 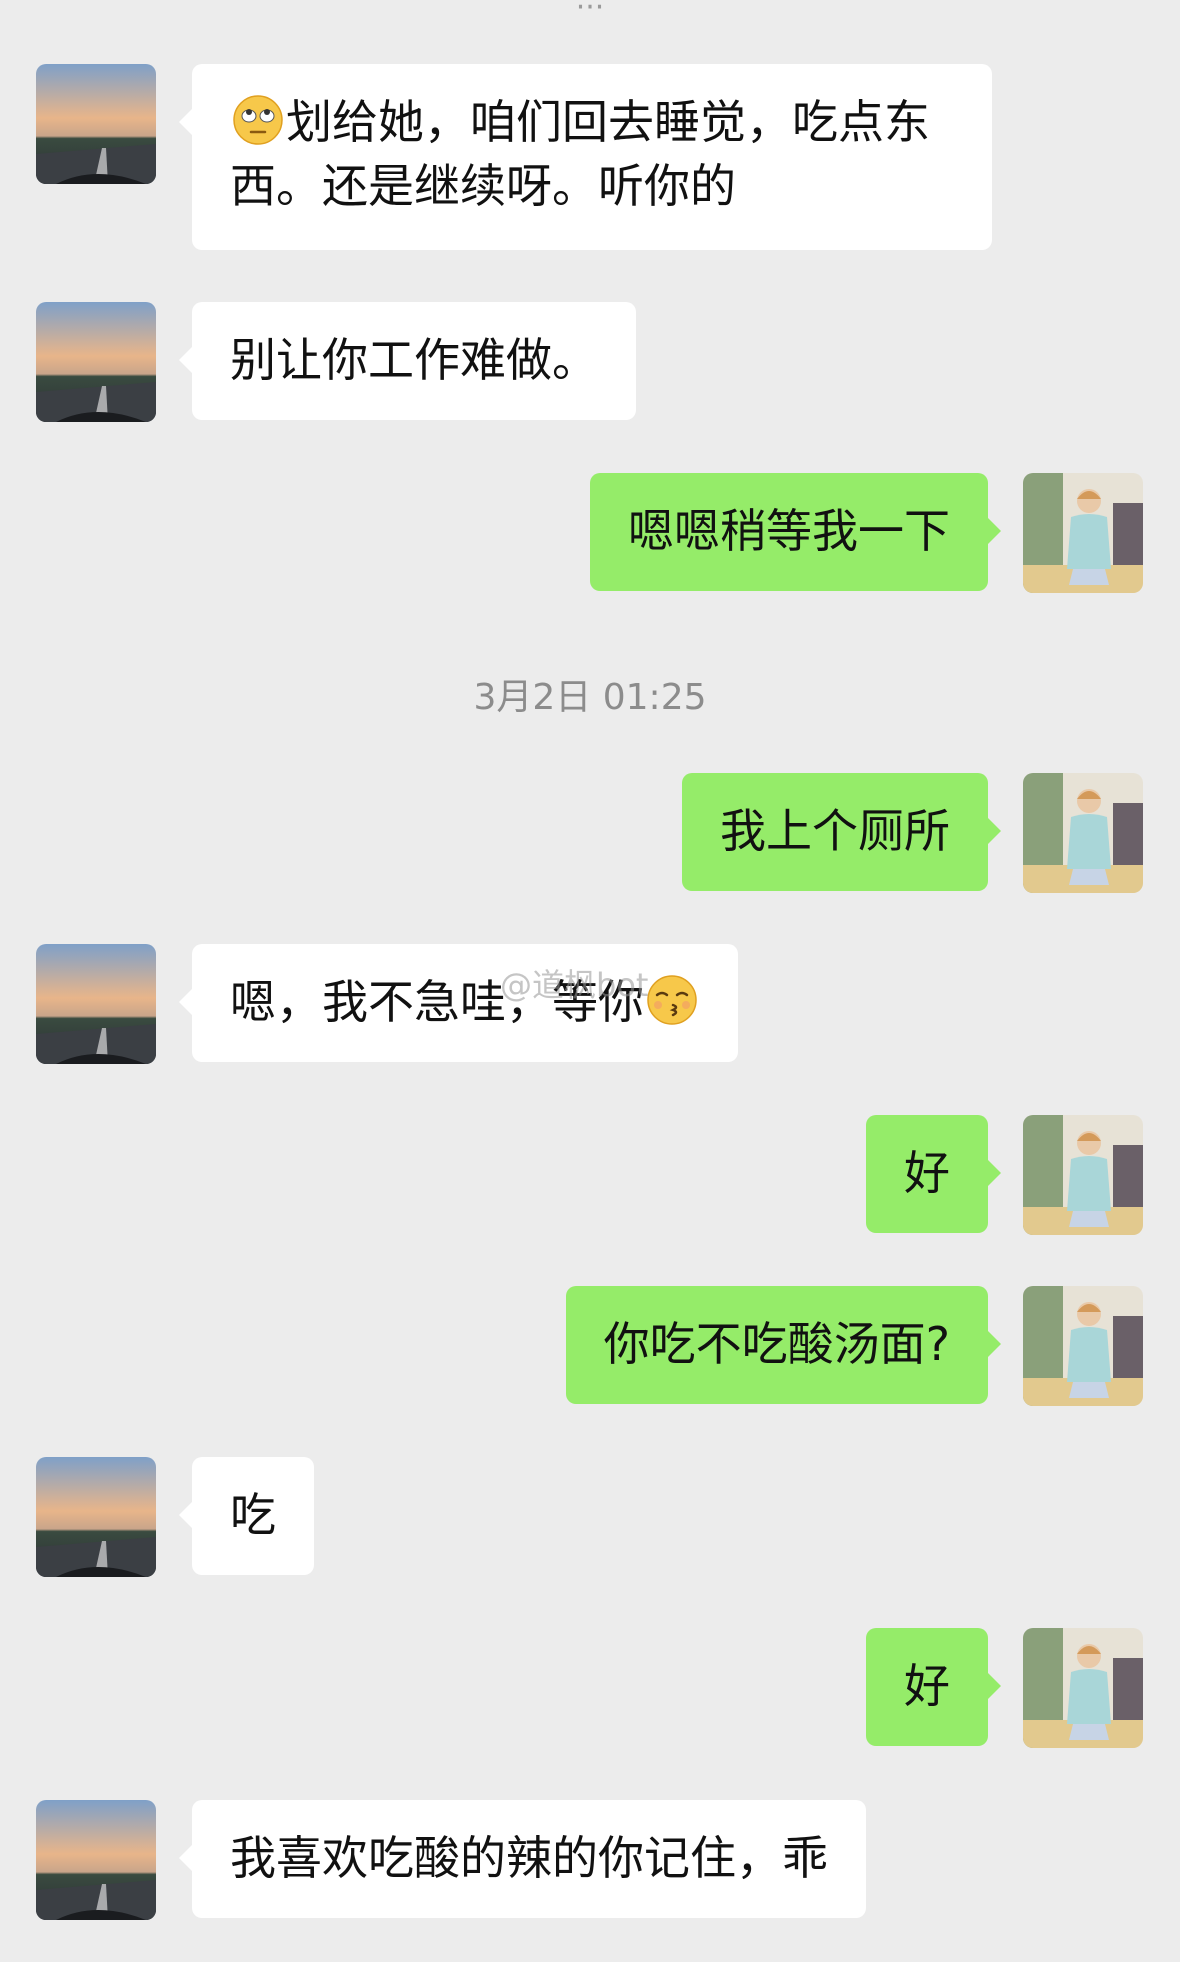 I want to click on message-text: 你吃不吃酸汤面?, so click(x=776, y=1344).